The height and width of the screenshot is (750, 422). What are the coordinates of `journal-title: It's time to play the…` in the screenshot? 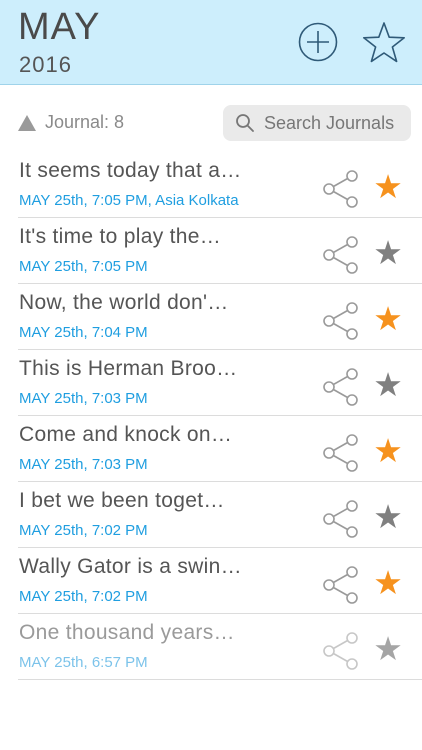 It's located at (120, 236).